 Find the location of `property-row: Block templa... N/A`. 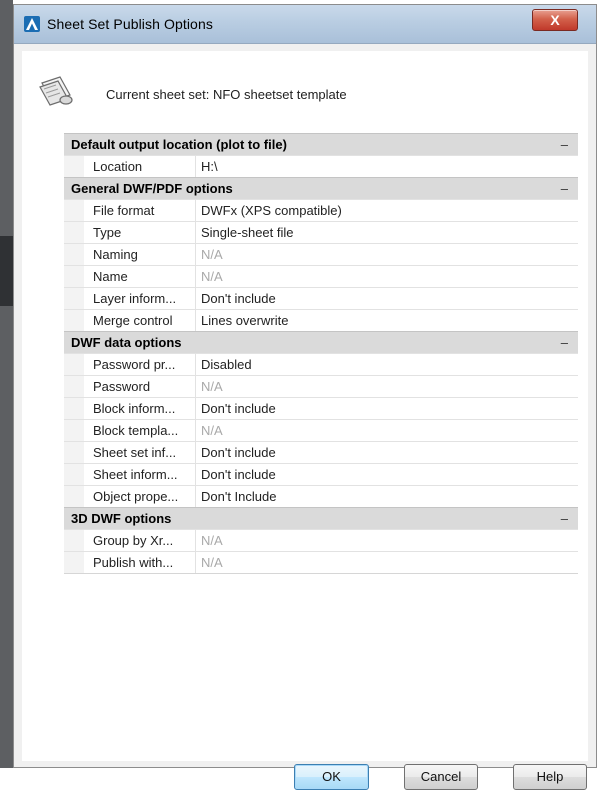

property-row: Block templa... N/A is located at coordinates (321, 430).